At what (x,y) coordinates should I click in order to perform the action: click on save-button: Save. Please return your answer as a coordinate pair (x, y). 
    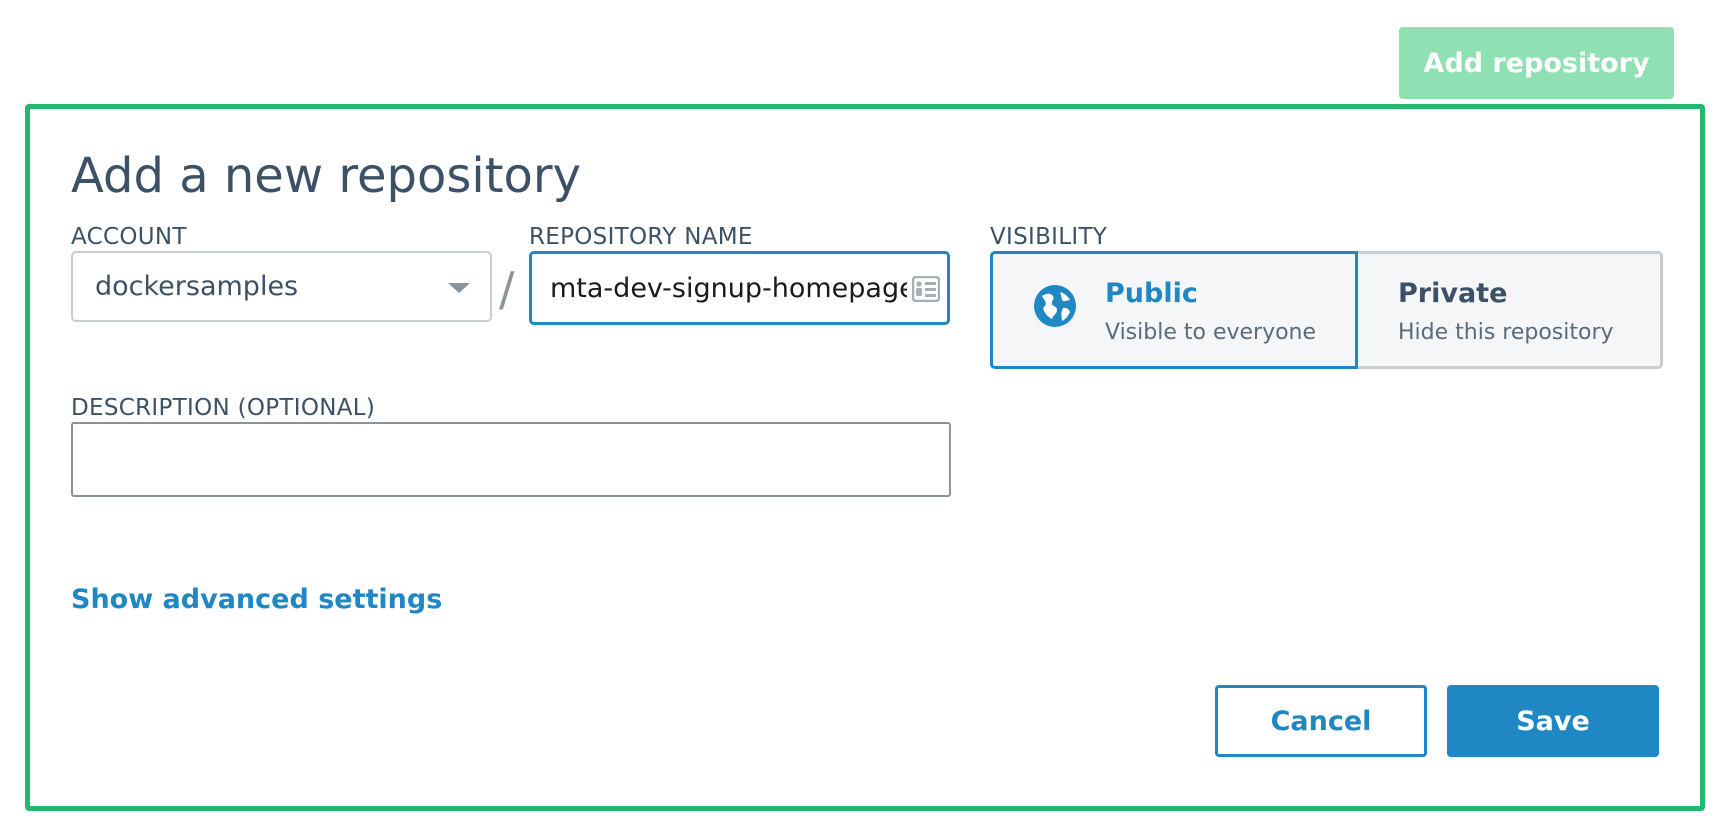
    Looking at the image, I should click on (1553, 721).